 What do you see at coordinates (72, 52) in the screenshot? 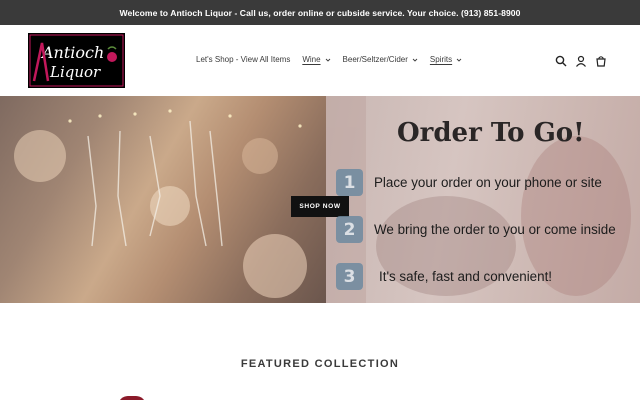
I see `logo-line-1: Antioch` at bounding box center [72, 52].